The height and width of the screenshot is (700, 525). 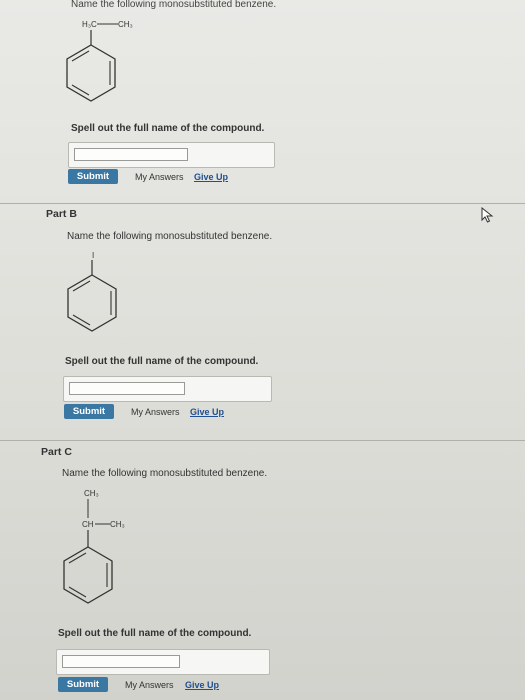 I want to click on part-c-give-up-link: Give Up, so click(x=202, y=685).